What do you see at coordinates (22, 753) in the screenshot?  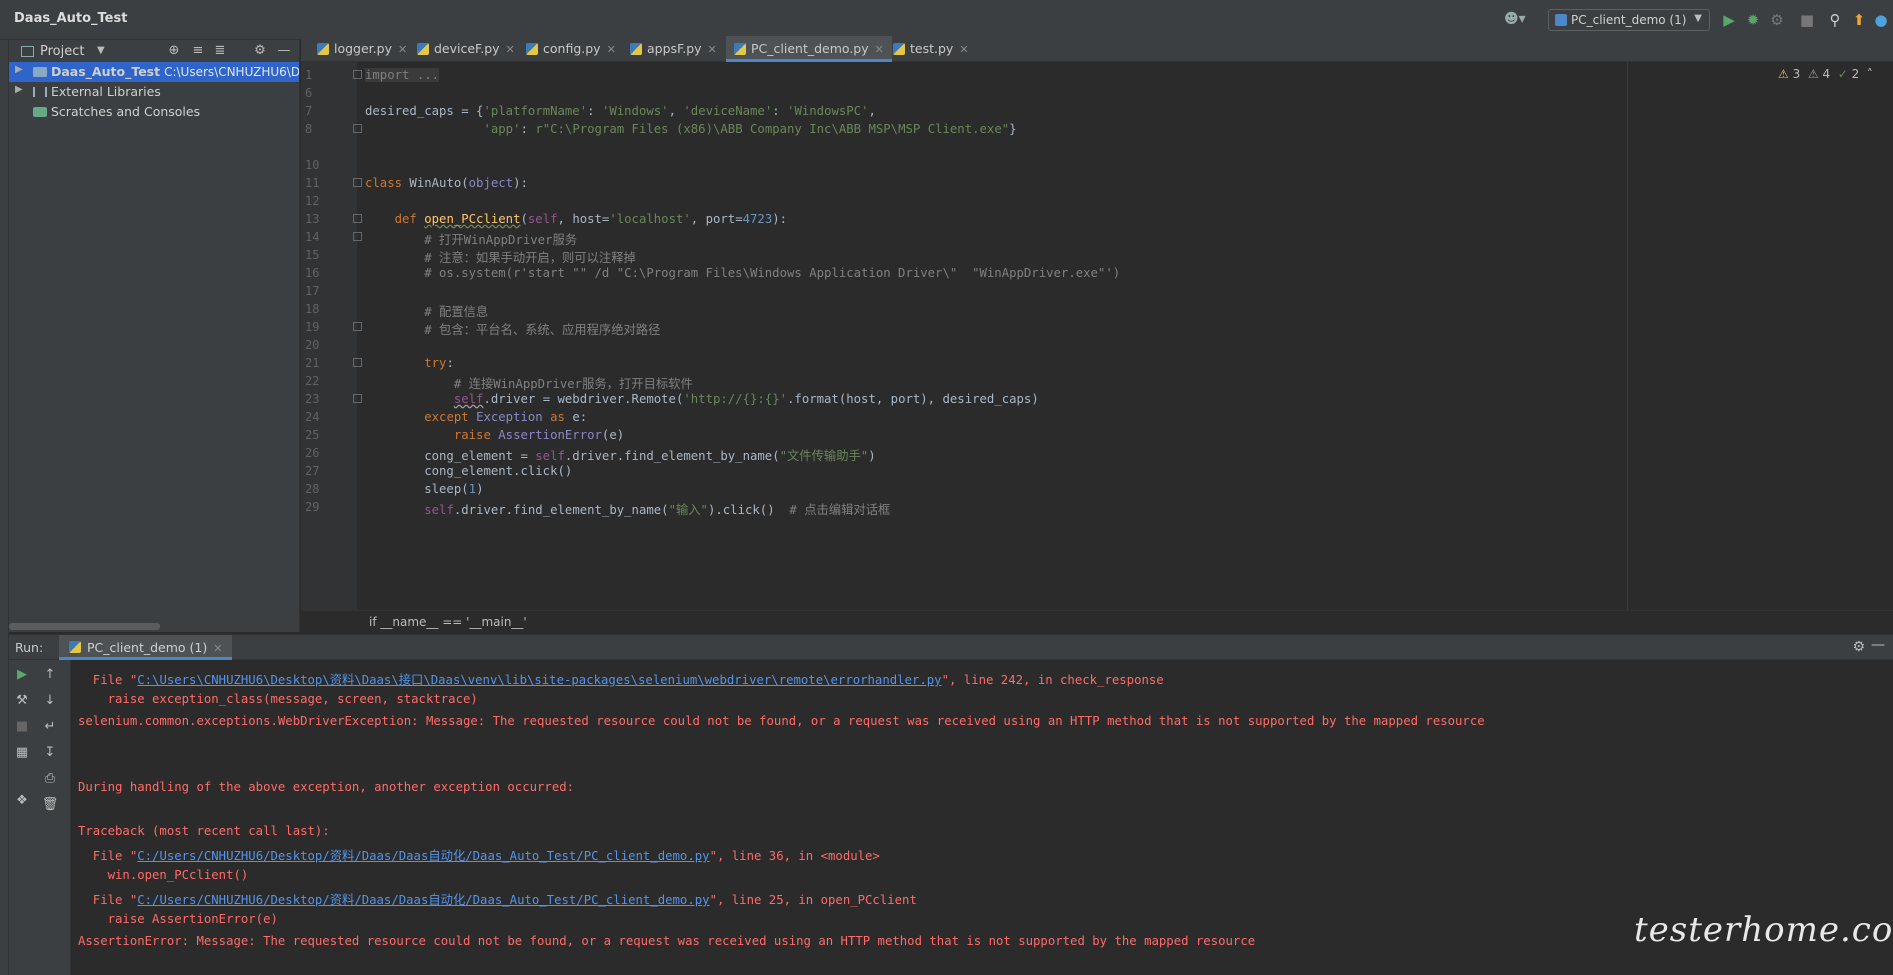 I see `layout-icon: ▦` at bounding box center [22, 753].